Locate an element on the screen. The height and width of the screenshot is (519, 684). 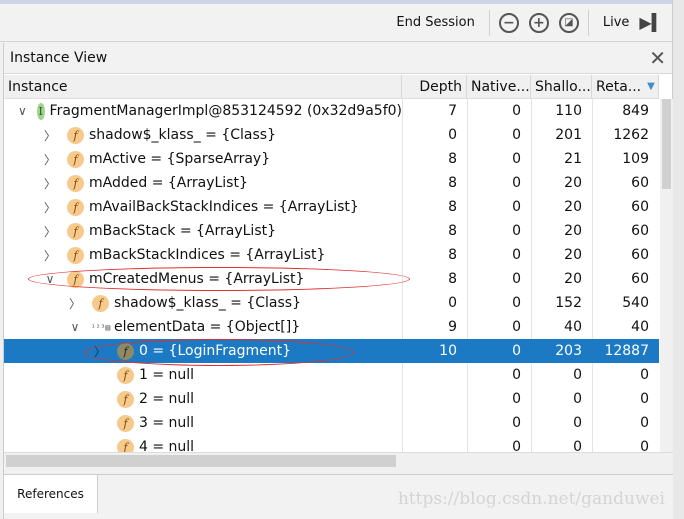
column-instance: Instance is located at coordinates (203, 86).